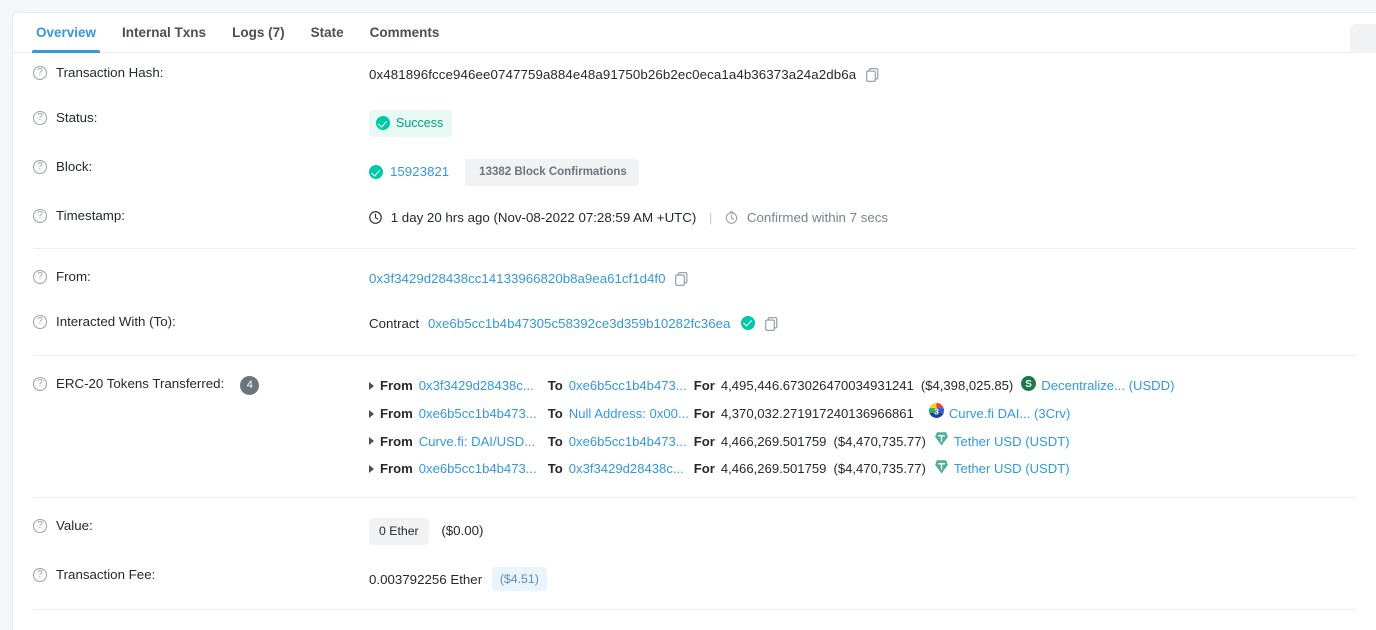 This screenshot has height=630, width=1376. What do you see at coordinates (394, 323) in the screenshot?
I see `contract-prefix: Contract` at bounding box center [394, 323].